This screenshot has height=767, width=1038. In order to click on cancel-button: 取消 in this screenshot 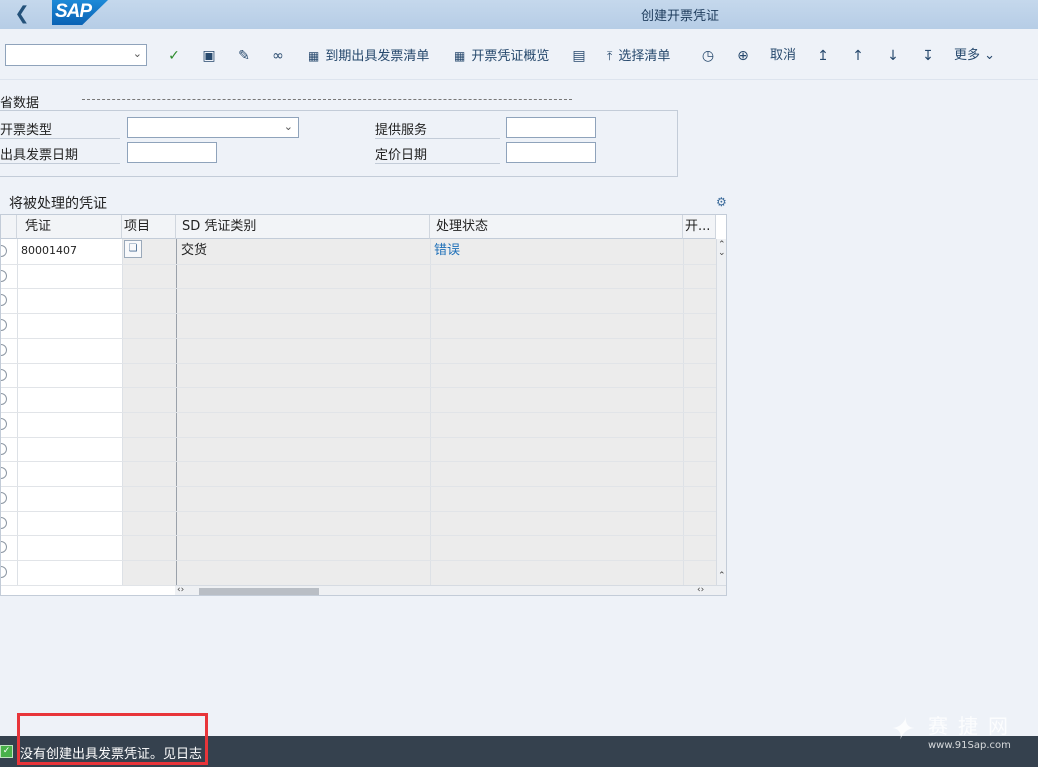, I will do `click(783, 56)`.